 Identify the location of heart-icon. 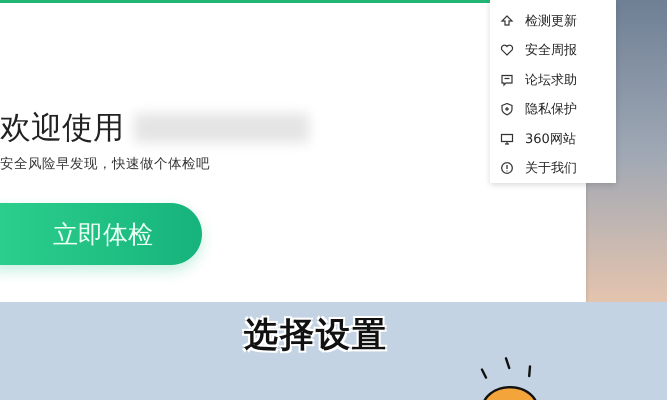
(507, 50).